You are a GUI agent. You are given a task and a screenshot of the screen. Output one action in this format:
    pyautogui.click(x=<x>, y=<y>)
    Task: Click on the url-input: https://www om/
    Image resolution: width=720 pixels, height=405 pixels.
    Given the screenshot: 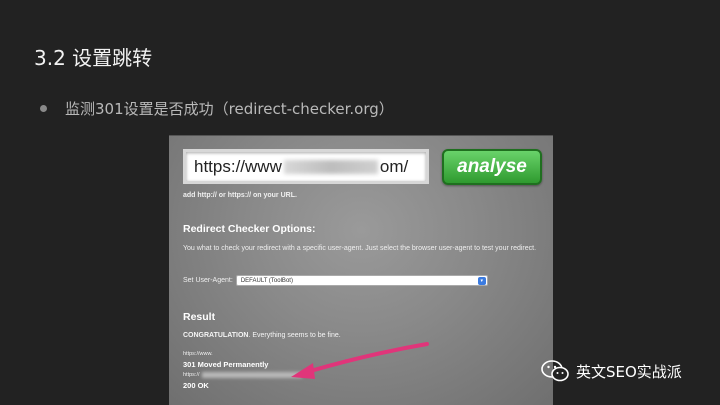 What is the action you would take?
    pyautogui.click(x=306, y=166)
    